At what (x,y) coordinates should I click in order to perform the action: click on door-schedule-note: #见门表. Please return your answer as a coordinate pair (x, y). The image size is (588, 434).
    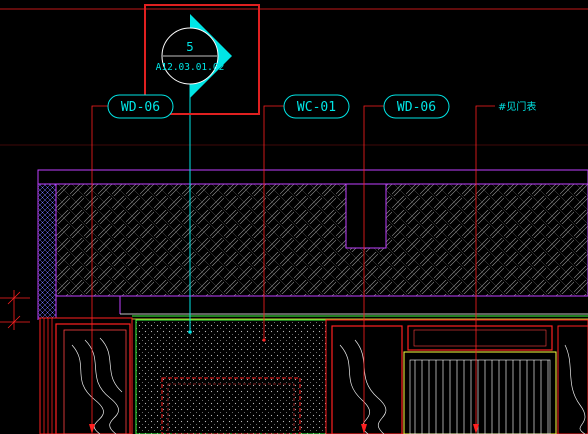
    Looking at the image, I should click on (517, 106).